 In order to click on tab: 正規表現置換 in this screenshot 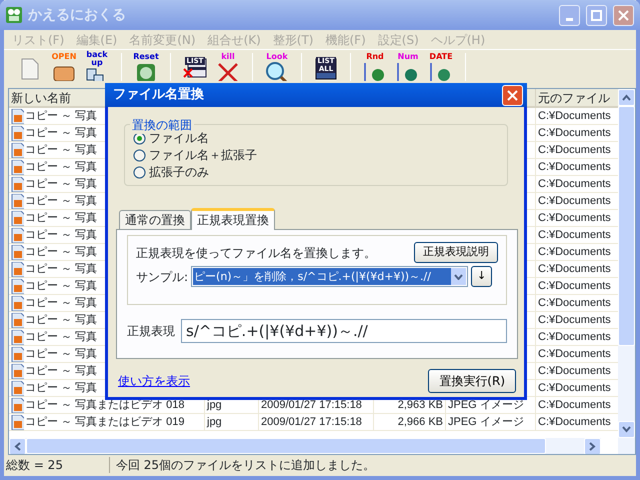, I will do `click(233, 219)`.